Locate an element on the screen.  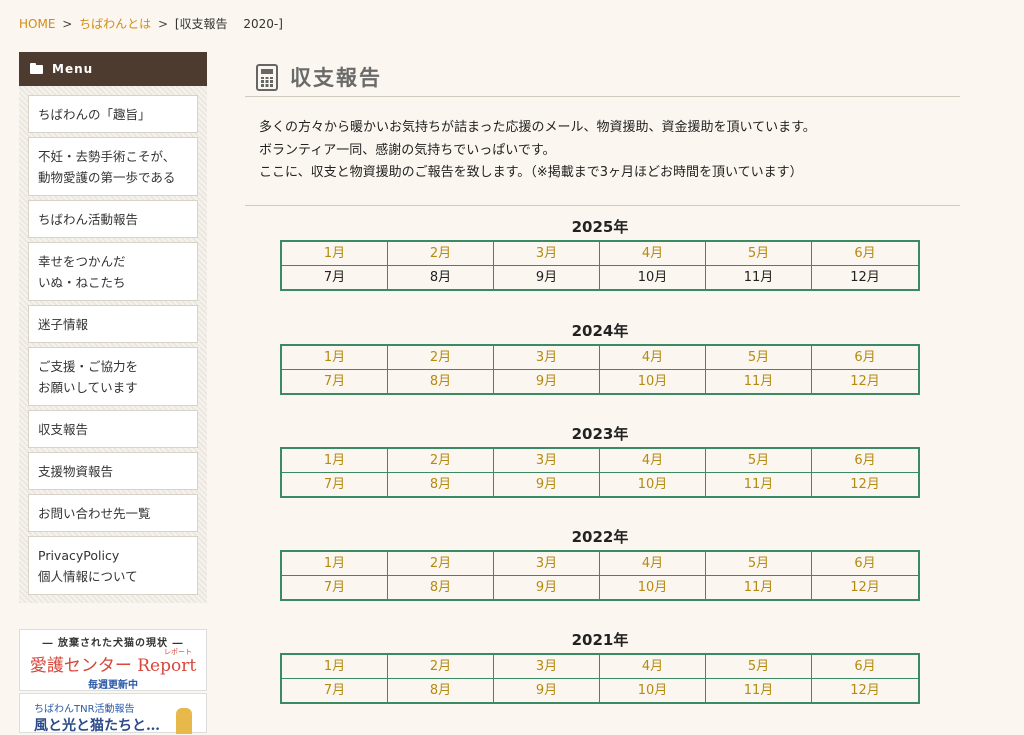
year-block: 2022年 1月 2月 3月 4月 5月 6月 7月 8月 9月 10月 11月 12月 is located at coordinates (600, 563).